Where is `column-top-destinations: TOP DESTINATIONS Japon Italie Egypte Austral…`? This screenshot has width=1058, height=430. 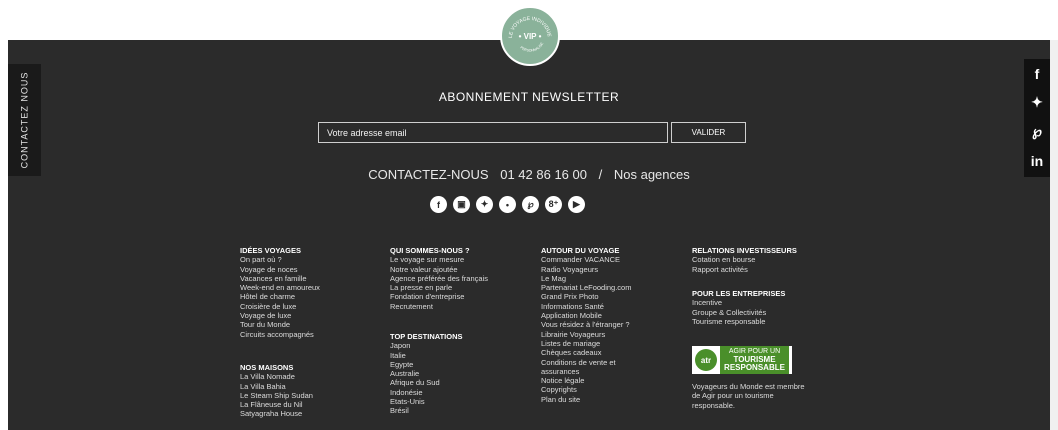 column-top-destinations: TOP DESTINATIONS Japon Italie Egypte Austral… is located at coordinates (426, 374).